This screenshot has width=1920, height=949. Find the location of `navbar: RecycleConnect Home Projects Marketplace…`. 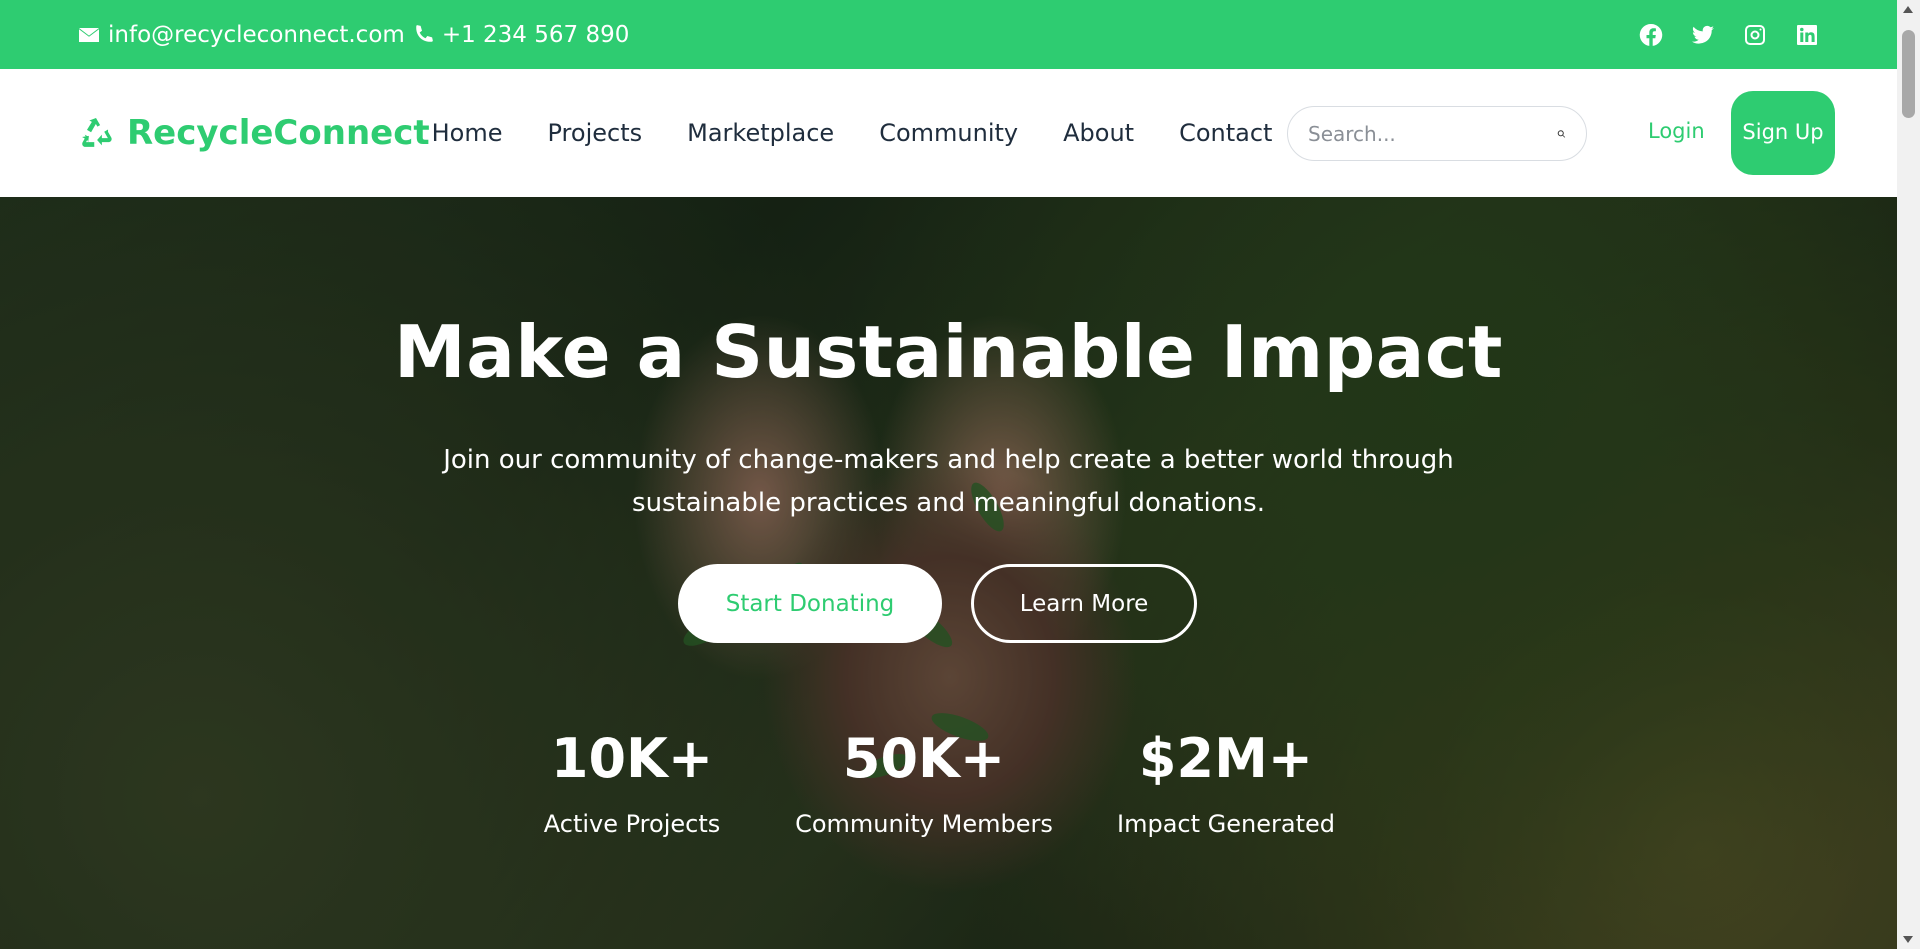

navbar: RecycleConnect Home Projects Marketplace… is located at coordinates (948, 133).